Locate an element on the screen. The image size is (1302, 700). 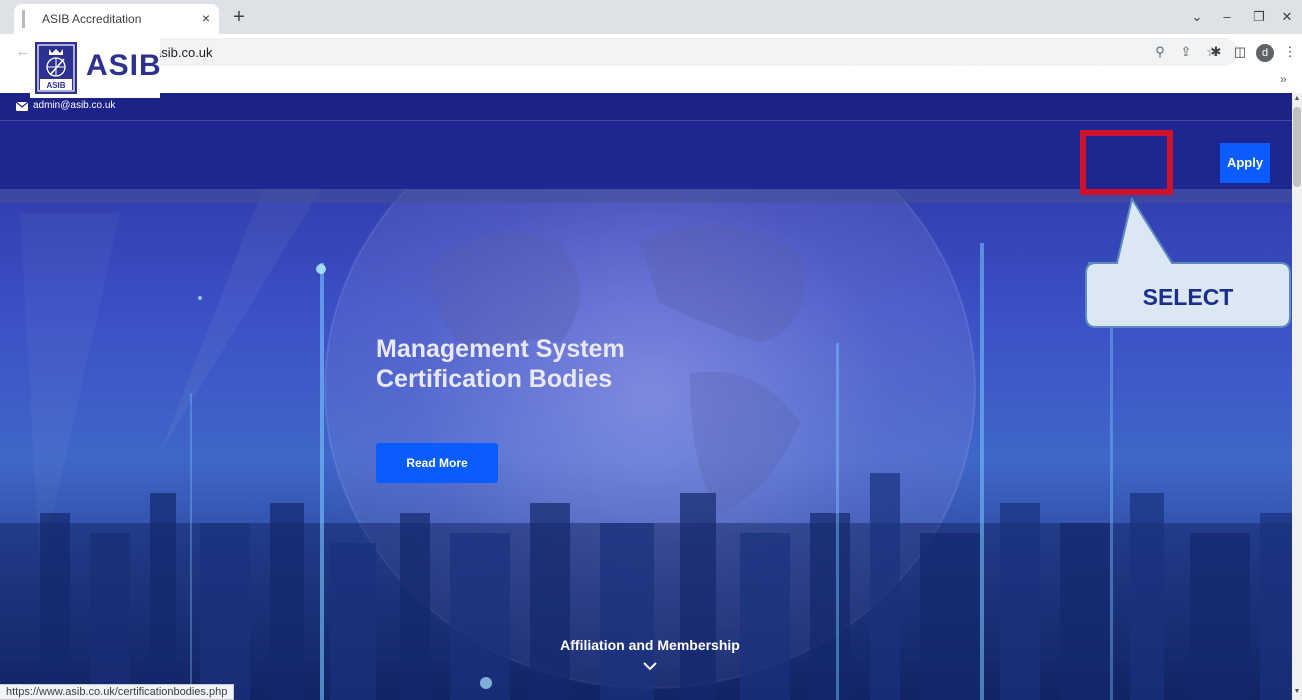
nav-accreditation-label: Accreditation is located at coordinates (959, 70).